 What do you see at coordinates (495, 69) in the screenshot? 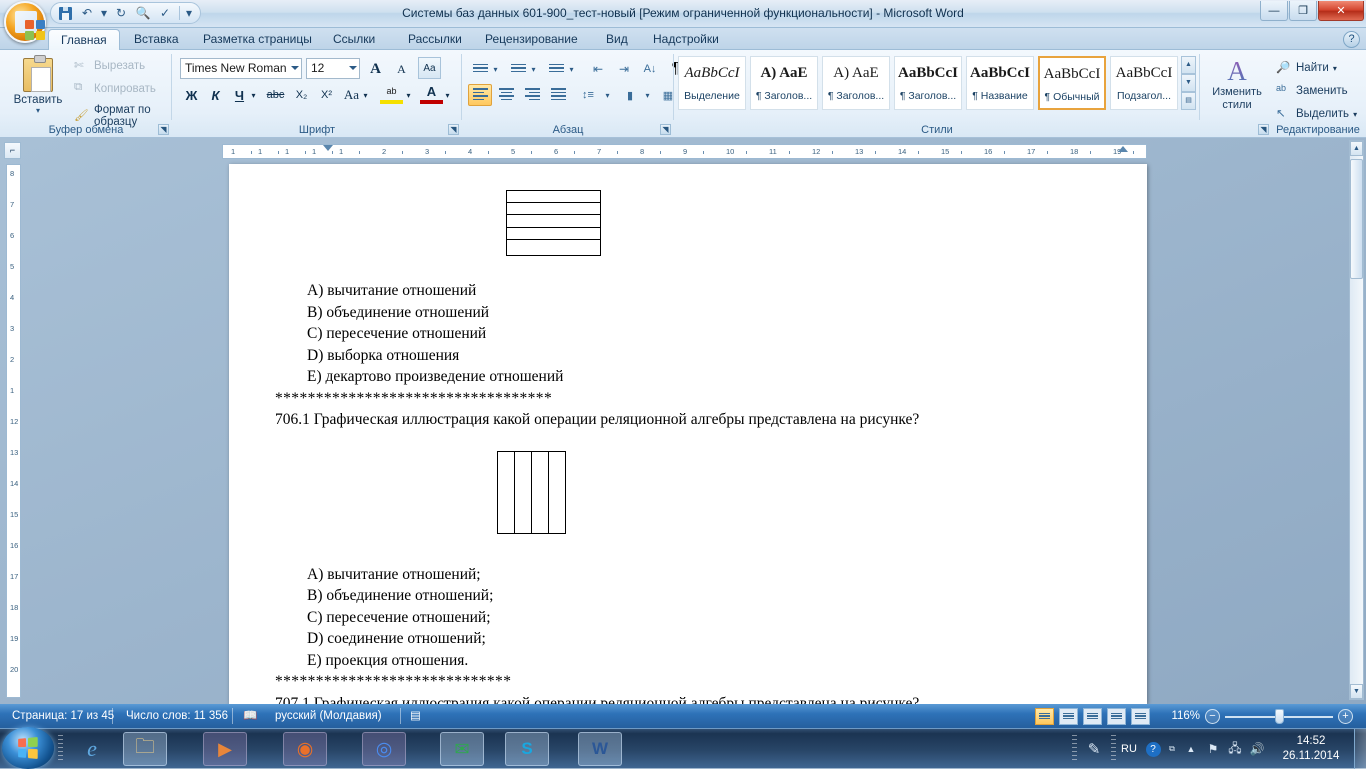
I see `bullets-dropdown-icon: ▾` at bounding box center [495, 69].